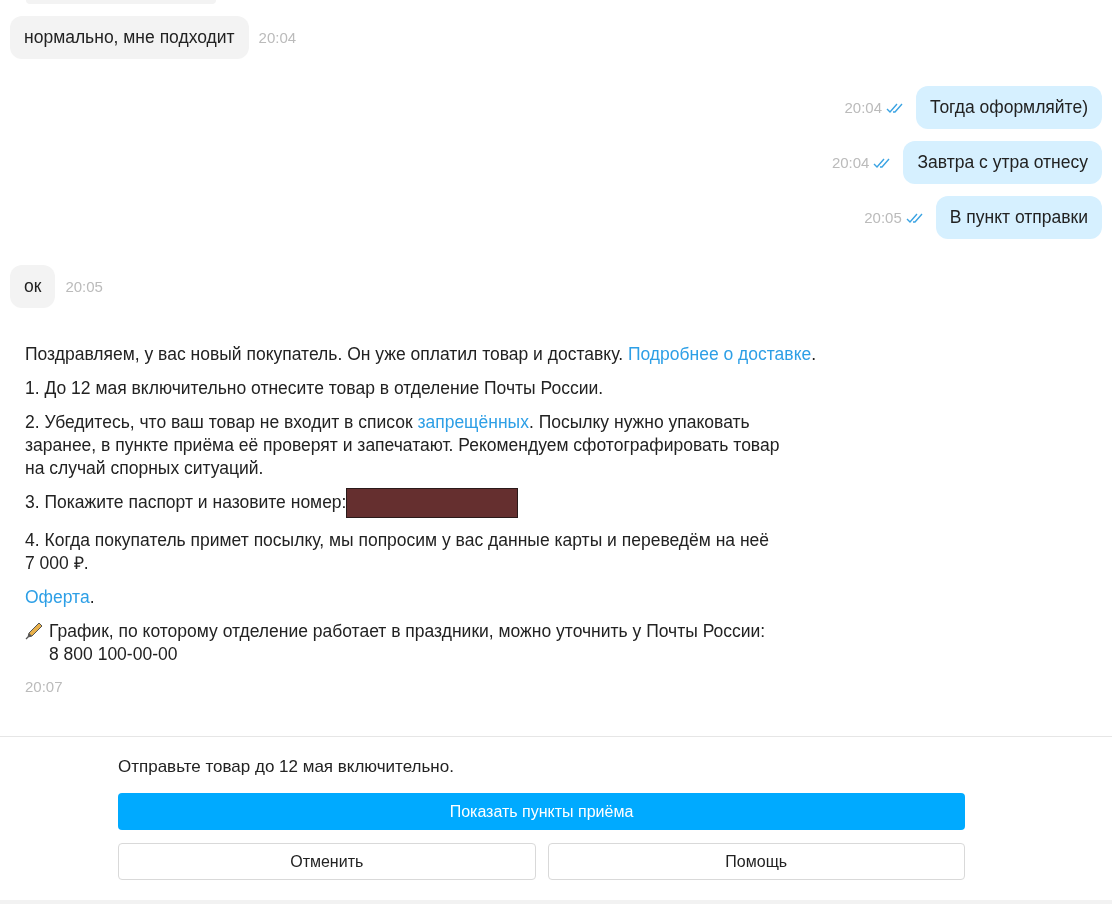 This screenshot has height=904, width=1112. I want to click on pen-icon, so click(34, 631).